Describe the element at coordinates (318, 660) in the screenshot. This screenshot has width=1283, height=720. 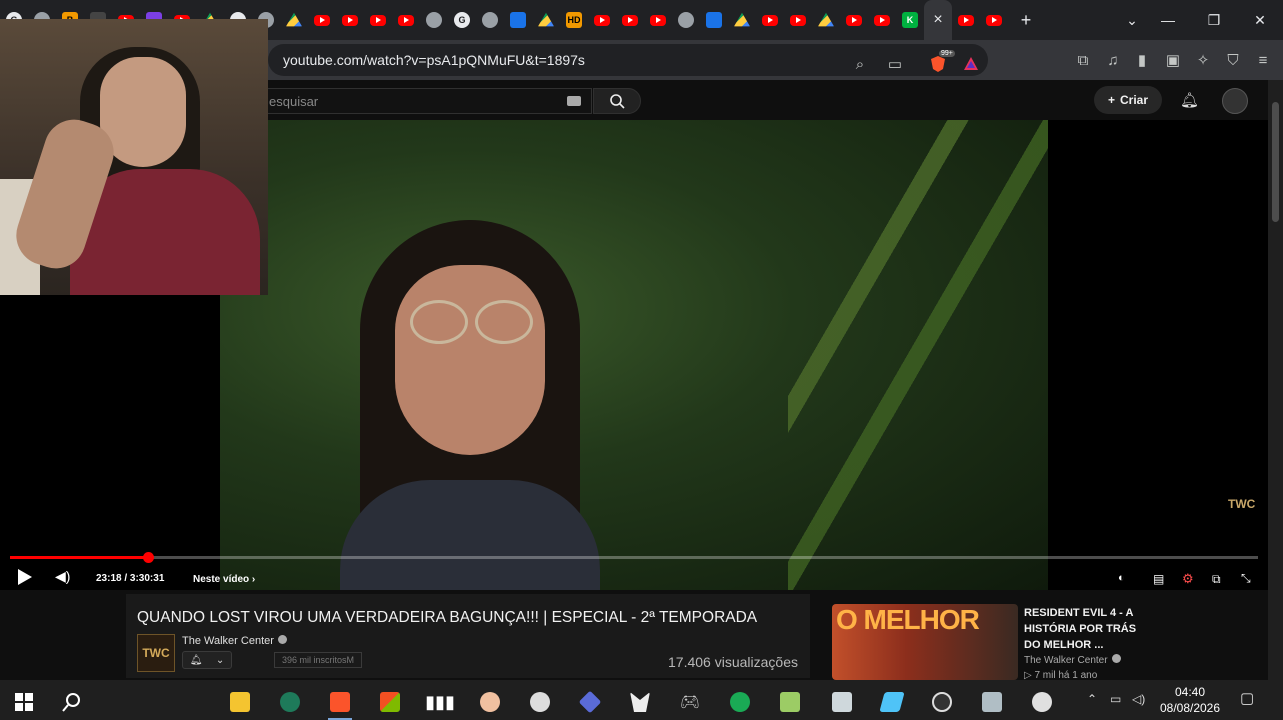
I see `subscriber-count: 396 mil inscritosM` at that location.